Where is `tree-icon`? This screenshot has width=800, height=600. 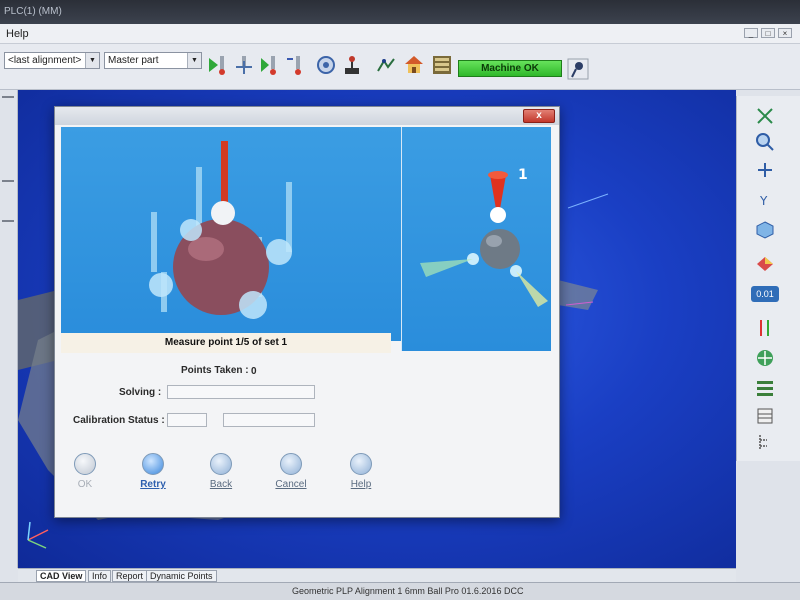 tree-icon is located at coordinates (765, 442).